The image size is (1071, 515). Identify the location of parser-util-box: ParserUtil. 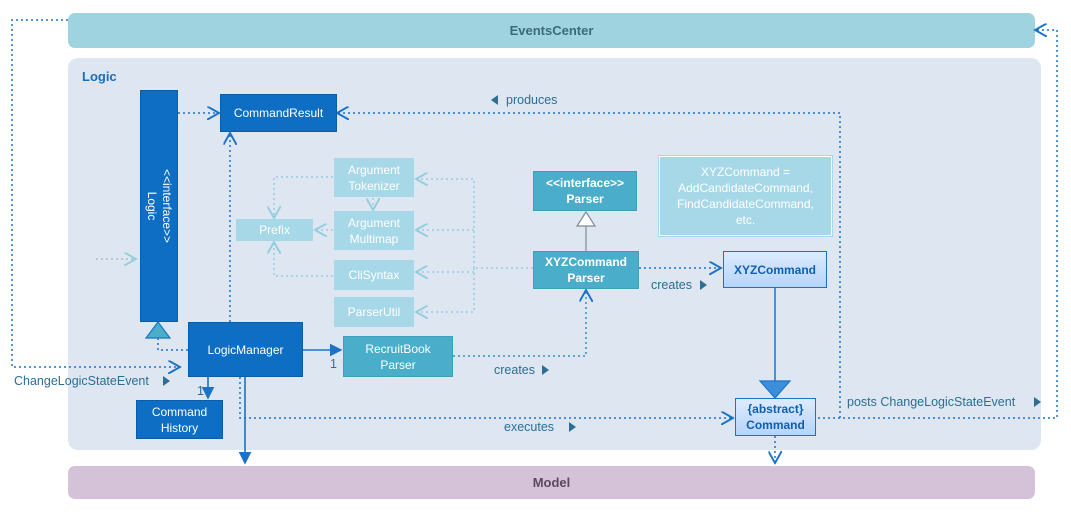
(374, 312).